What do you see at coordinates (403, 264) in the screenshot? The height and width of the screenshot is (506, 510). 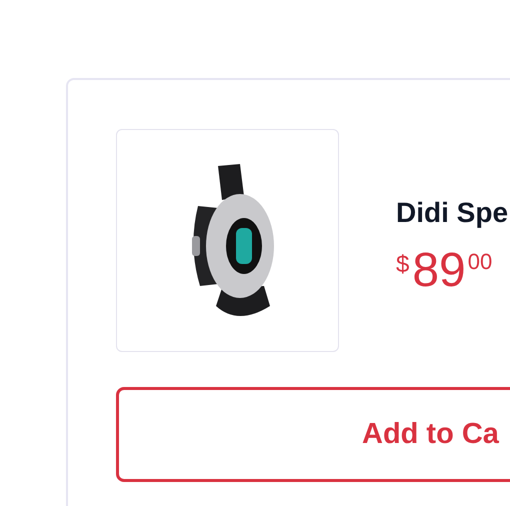 I see `currency-symbol: $` at bounding box center [403, 264].